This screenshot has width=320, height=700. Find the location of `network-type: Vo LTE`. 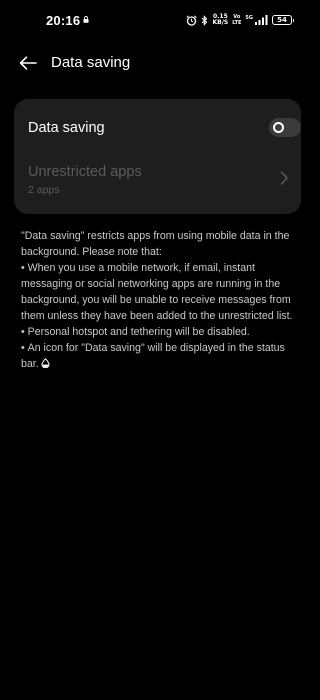

network-type: Vo LTE is located at coordinates (236, 20).